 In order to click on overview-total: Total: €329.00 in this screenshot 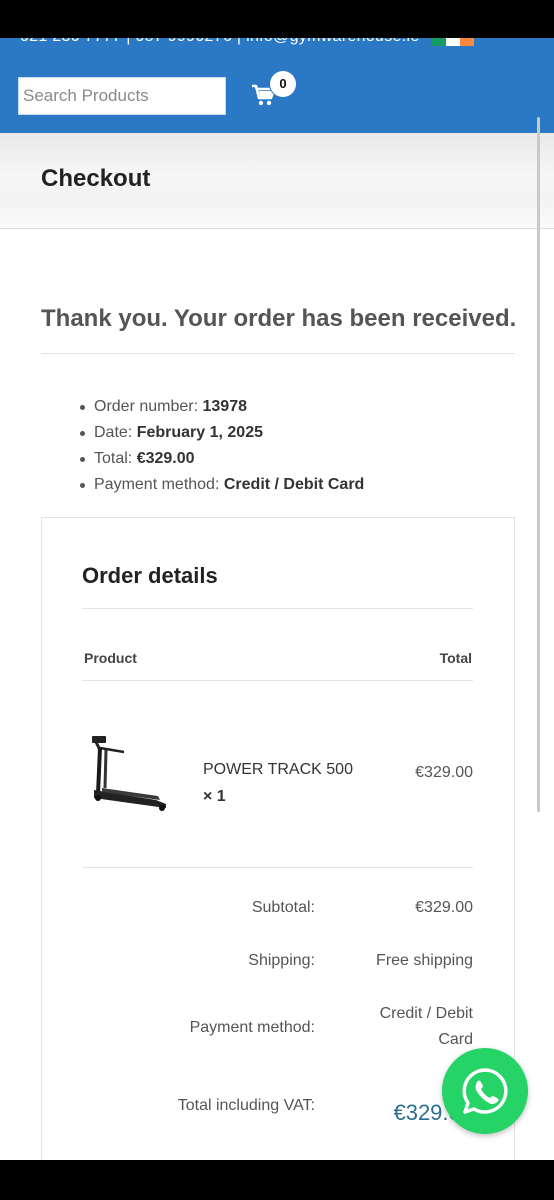, I will do `click(221, 461)`.